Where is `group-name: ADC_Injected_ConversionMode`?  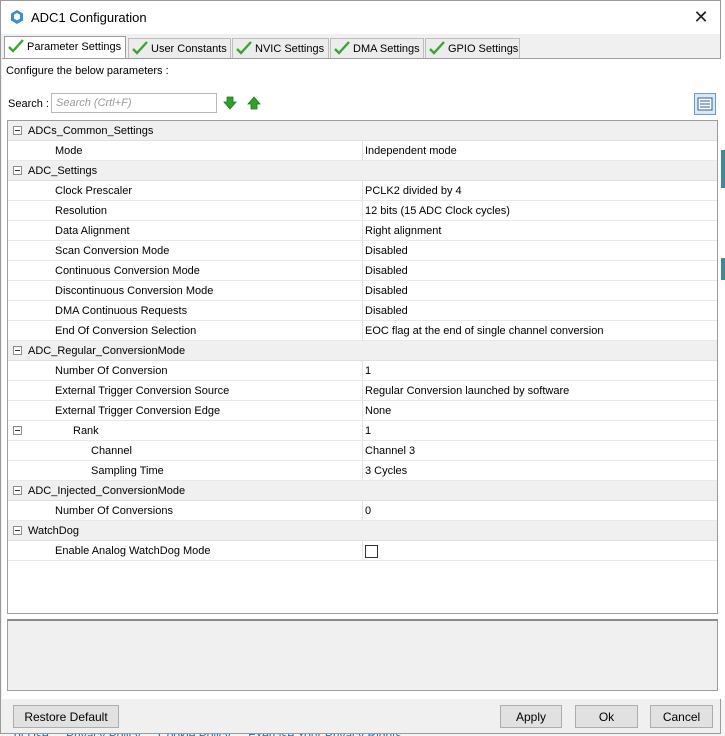 group-name: ADC_Injected_ConversionMode is located at coordinates (107, 491).